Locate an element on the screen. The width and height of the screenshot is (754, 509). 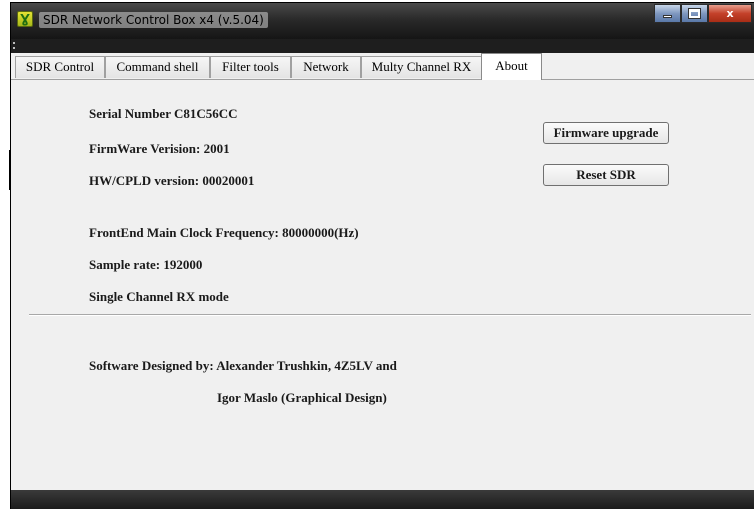
window-controls: x is located at coordinates (703, 13).